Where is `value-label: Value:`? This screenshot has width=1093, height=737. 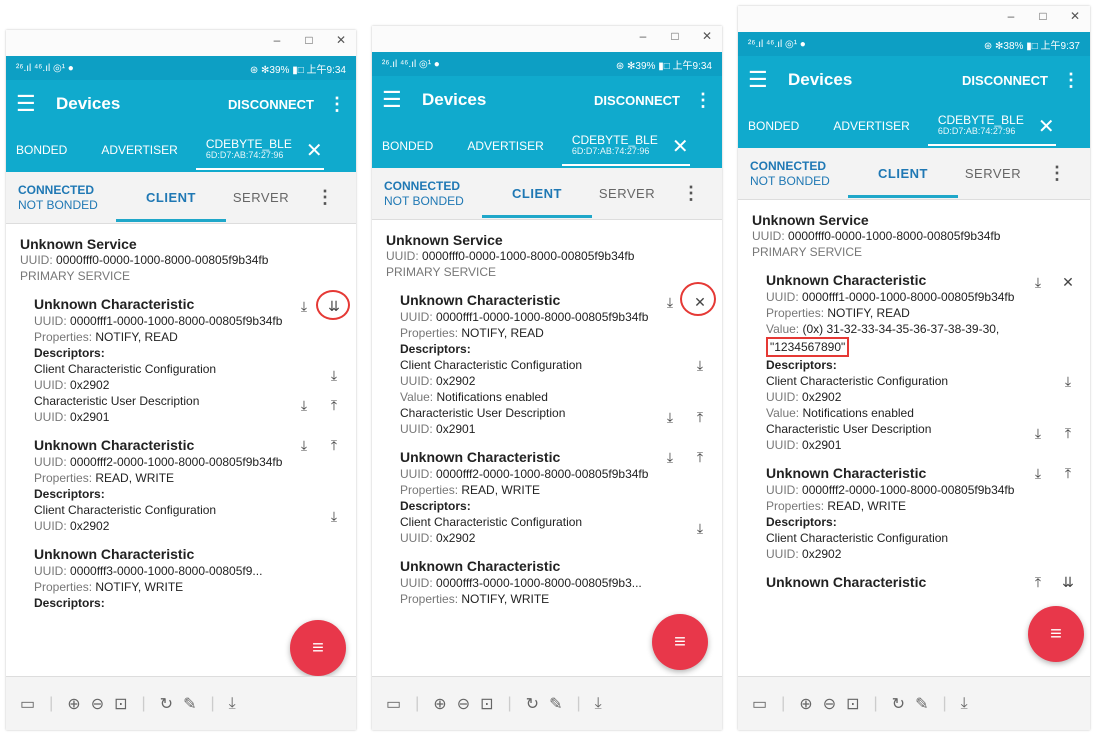
value-label: Value: is located at coordinates (783, 329).